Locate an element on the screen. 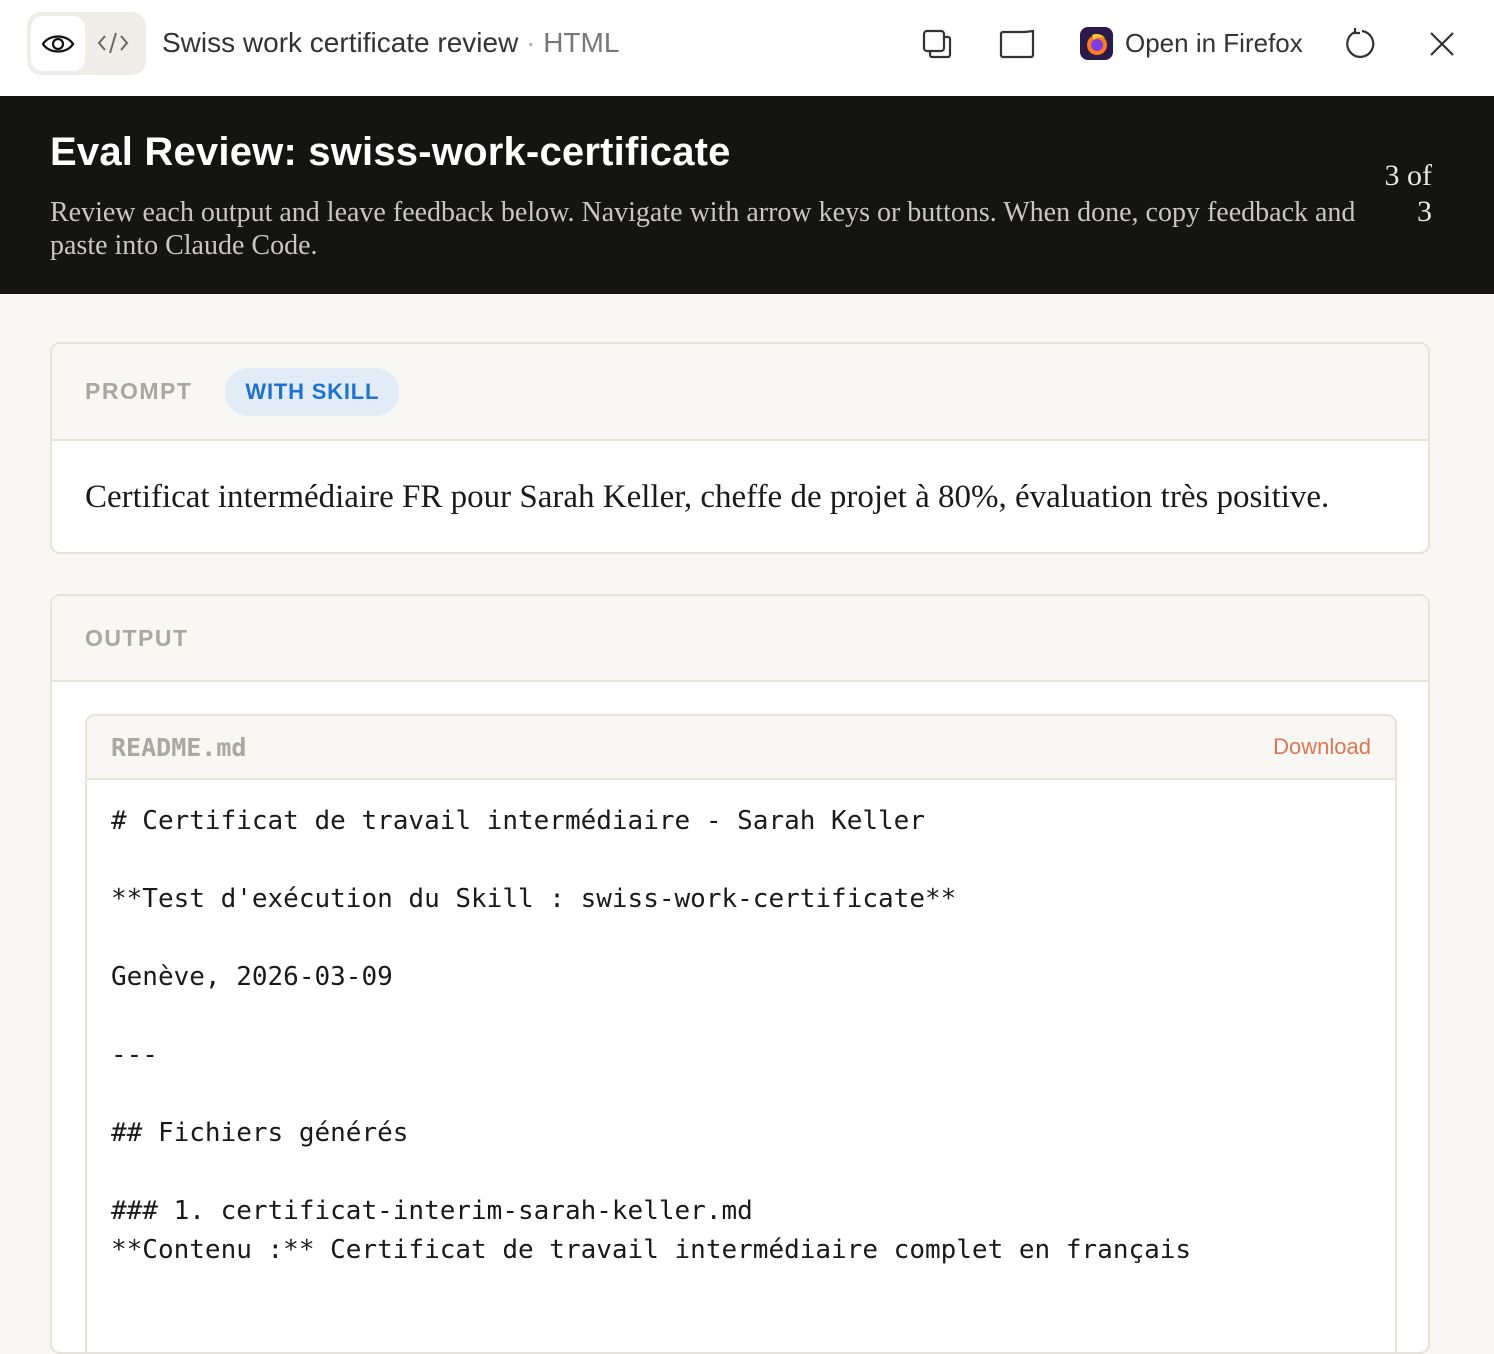  open-in-firefox-button: Open in Firefox is located at coordinates (1191, 43).